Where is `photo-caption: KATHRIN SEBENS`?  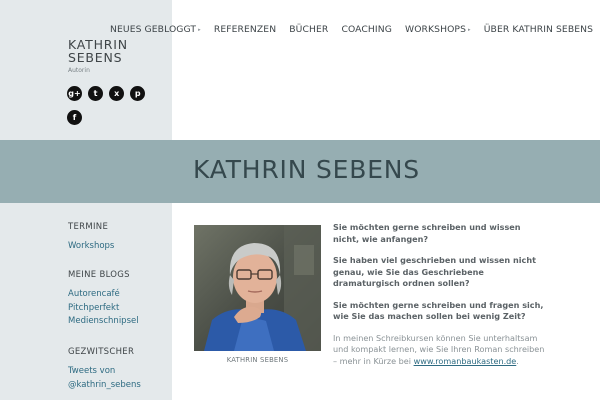 photo-caption: KATHRIN SEBENS is located at coordinates (257, 360).